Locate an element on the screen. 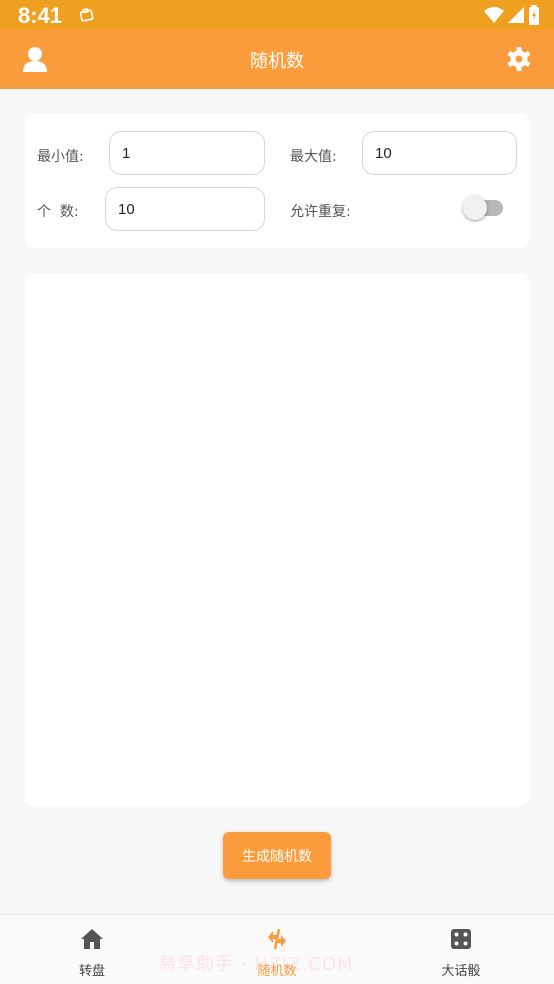 This screenshot has height=984, width=554. min-value-input: 1 is located at coordinates (187, 153).